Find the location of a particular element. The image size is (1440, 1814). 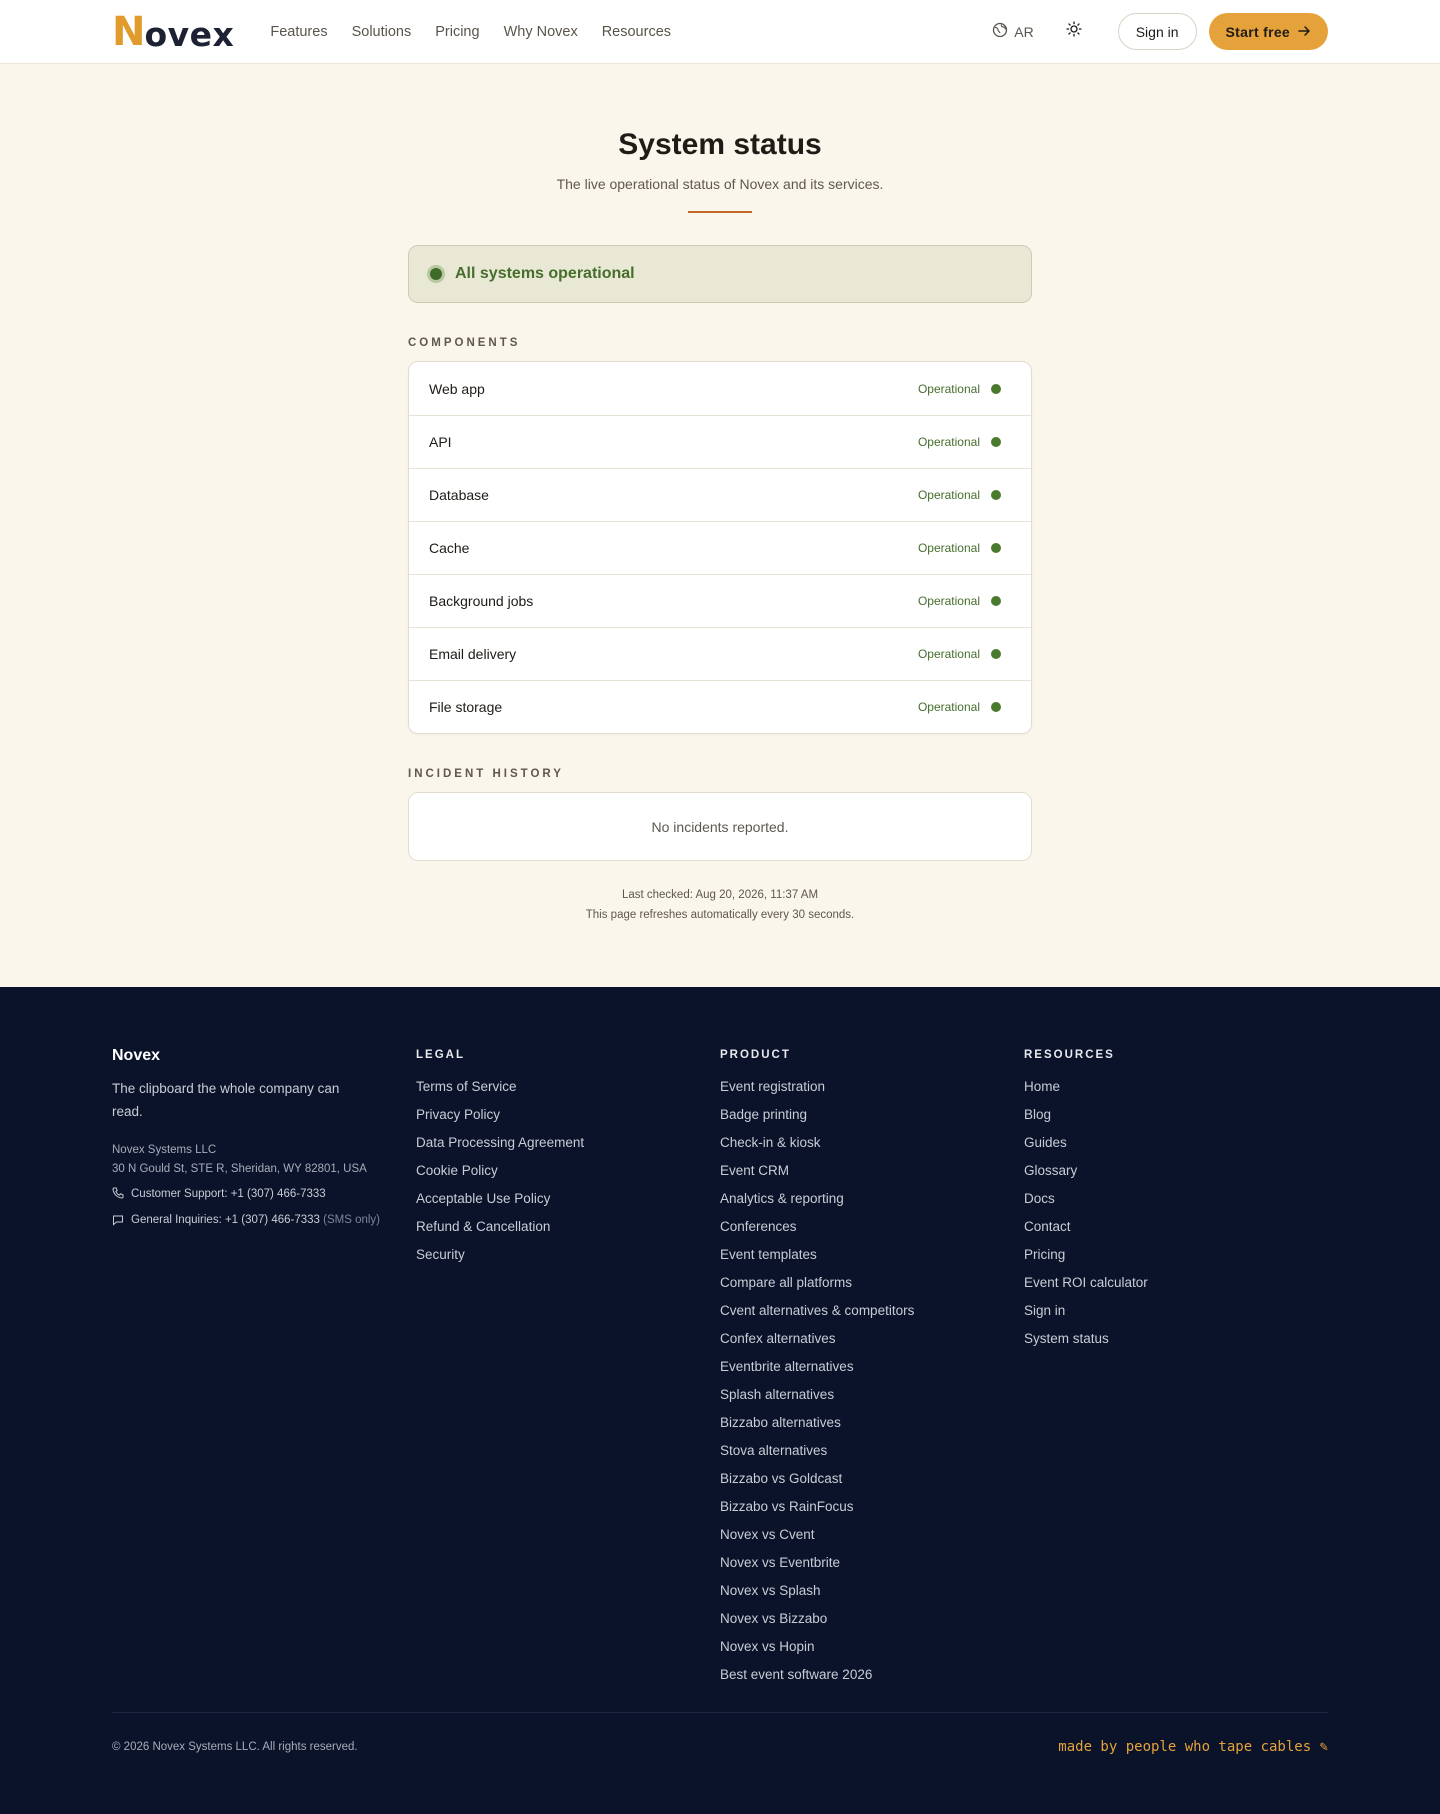

footer-link: Acceptable Use Policy is located at coordinates (568, 1199).